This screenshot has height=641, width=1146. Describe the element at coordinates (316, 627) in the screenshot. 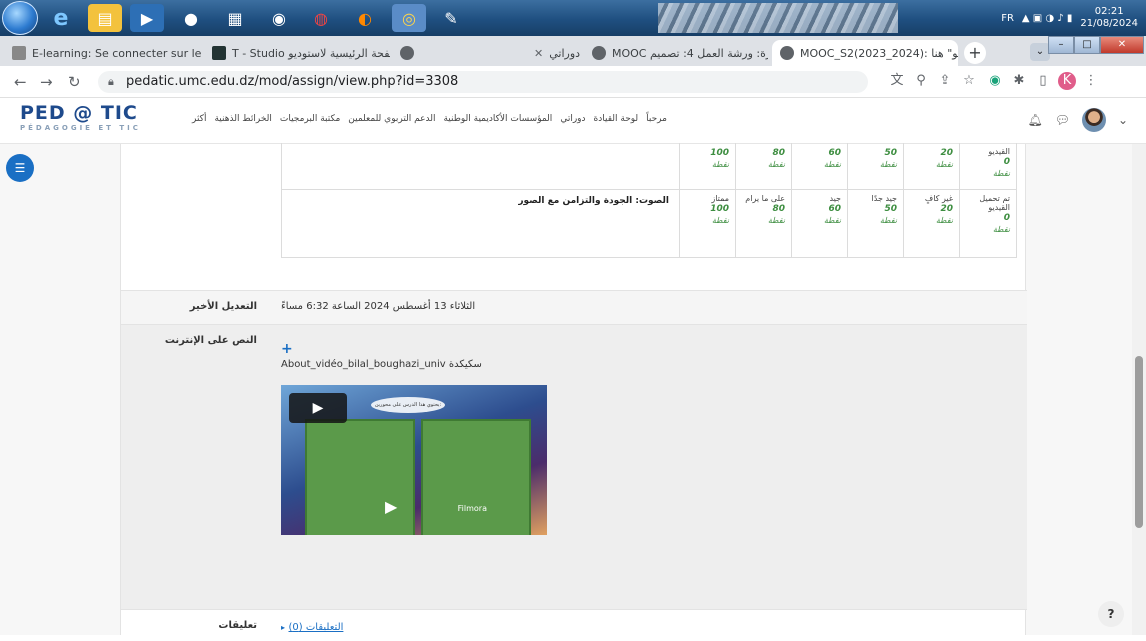

I see `comments-link: التعليقات (0)` at that location.